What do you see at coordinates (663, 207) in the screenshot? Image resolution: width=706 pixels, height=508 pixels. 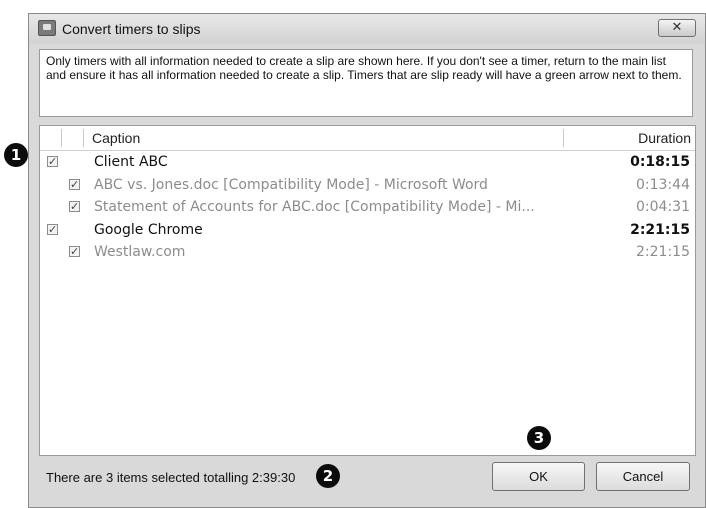 I see `row-duration: 0:04:31` at bounding box center [663, 207].